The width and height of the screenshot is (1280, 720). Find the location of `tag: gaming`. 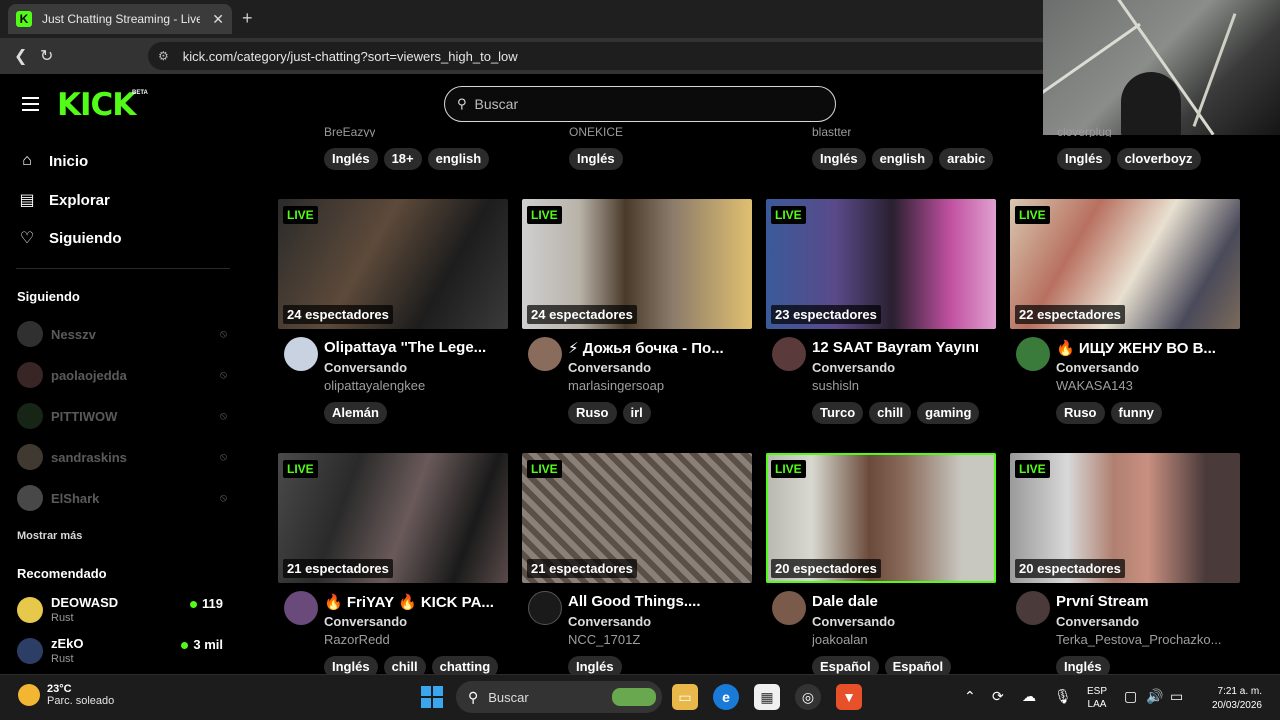

tag: gaming is located at coordinates (948, 413).